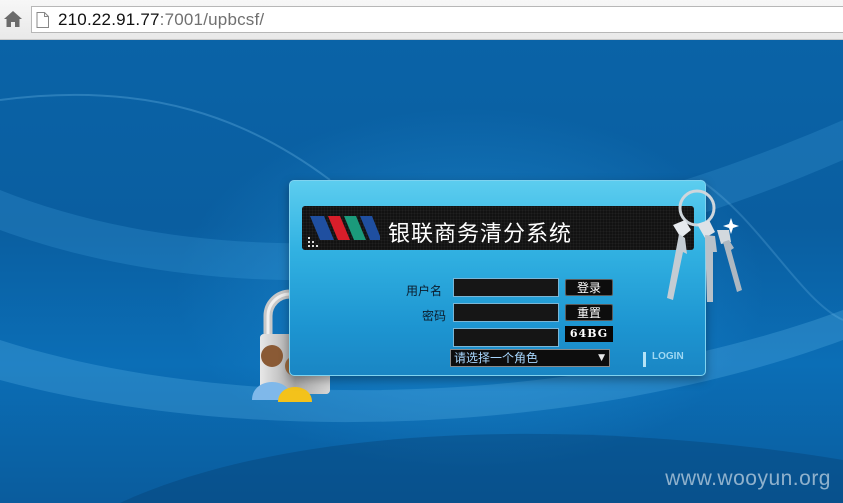  What do you see at coordinates (423, 291) in the screenshot?
I see `username-label: 用户名` at bounding box center [423, 291].